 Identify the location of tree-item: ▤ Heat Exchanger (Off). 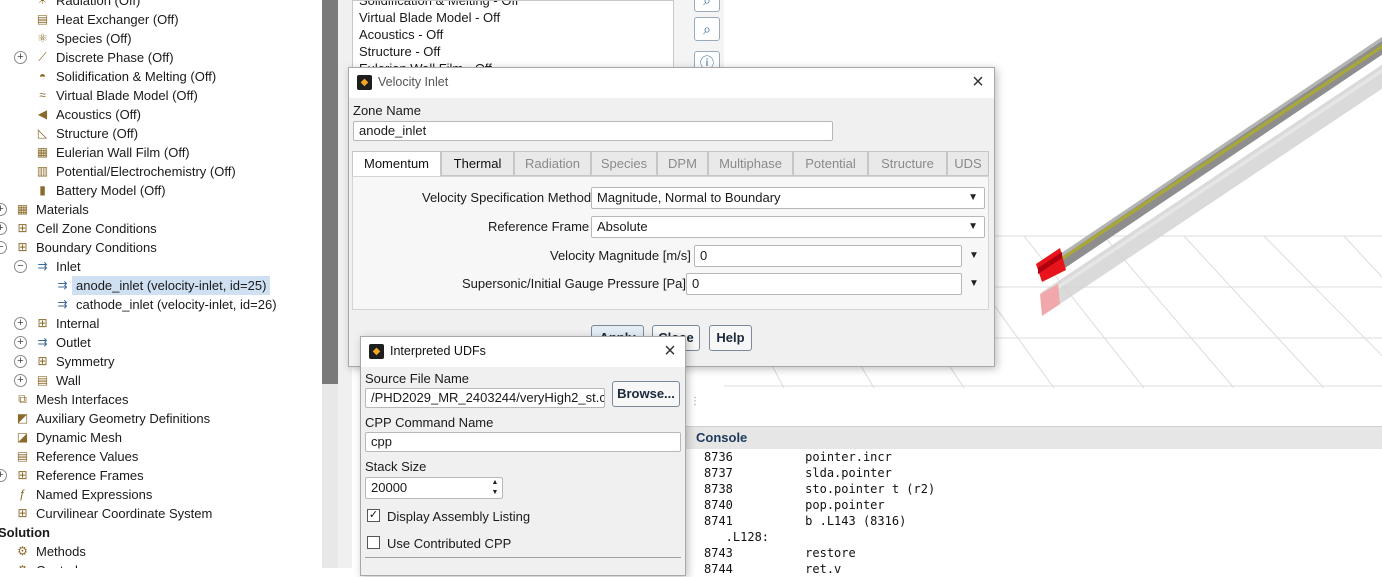
(161, 19).